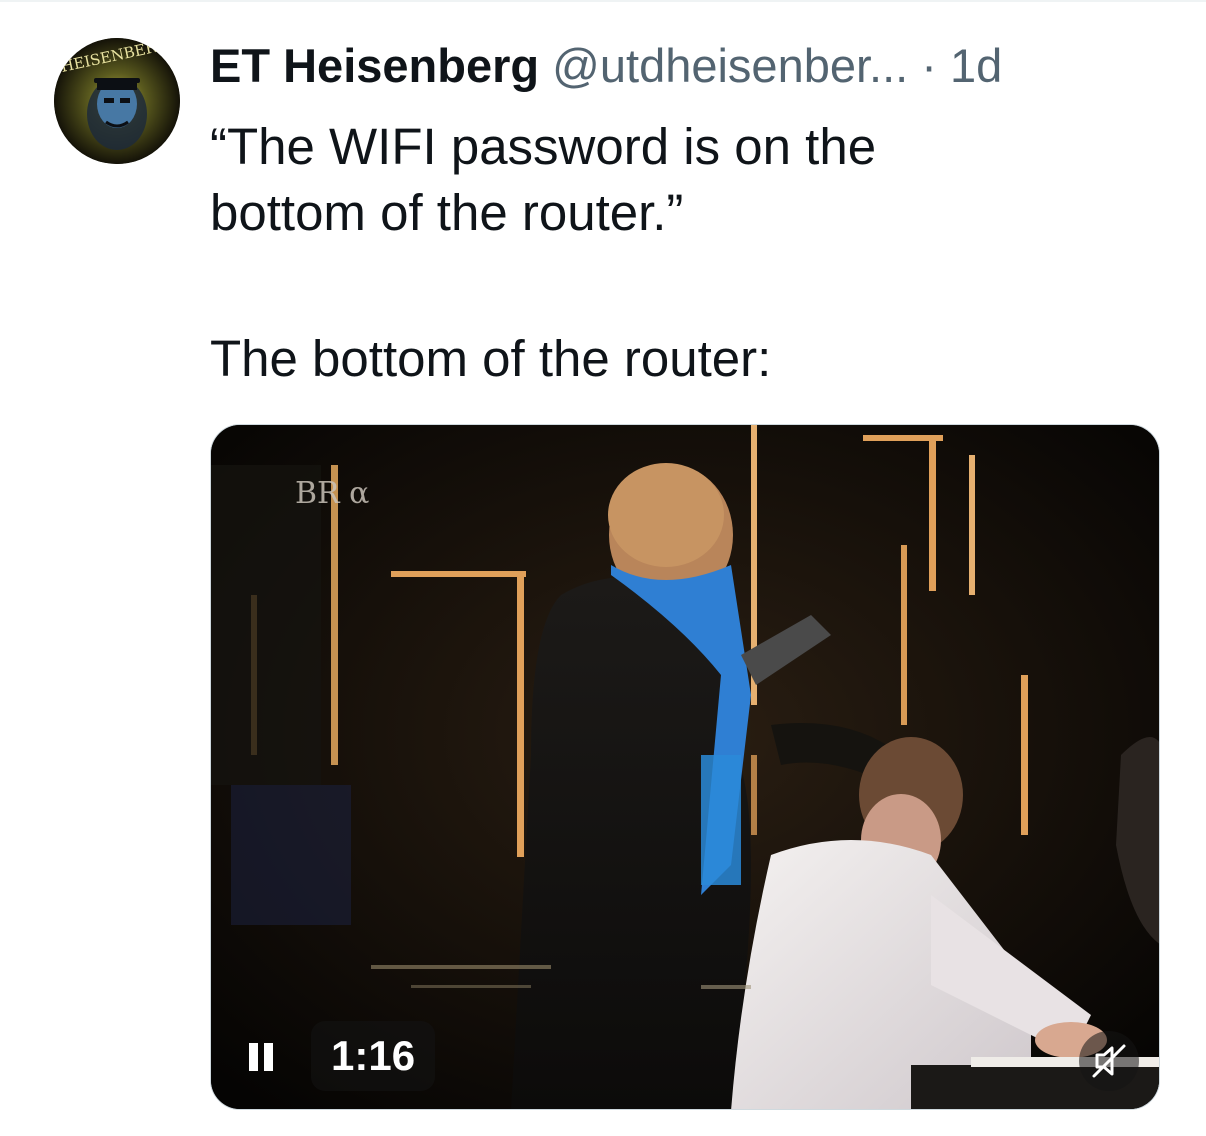  I want to click on pause-icon, so click(253, 1057).